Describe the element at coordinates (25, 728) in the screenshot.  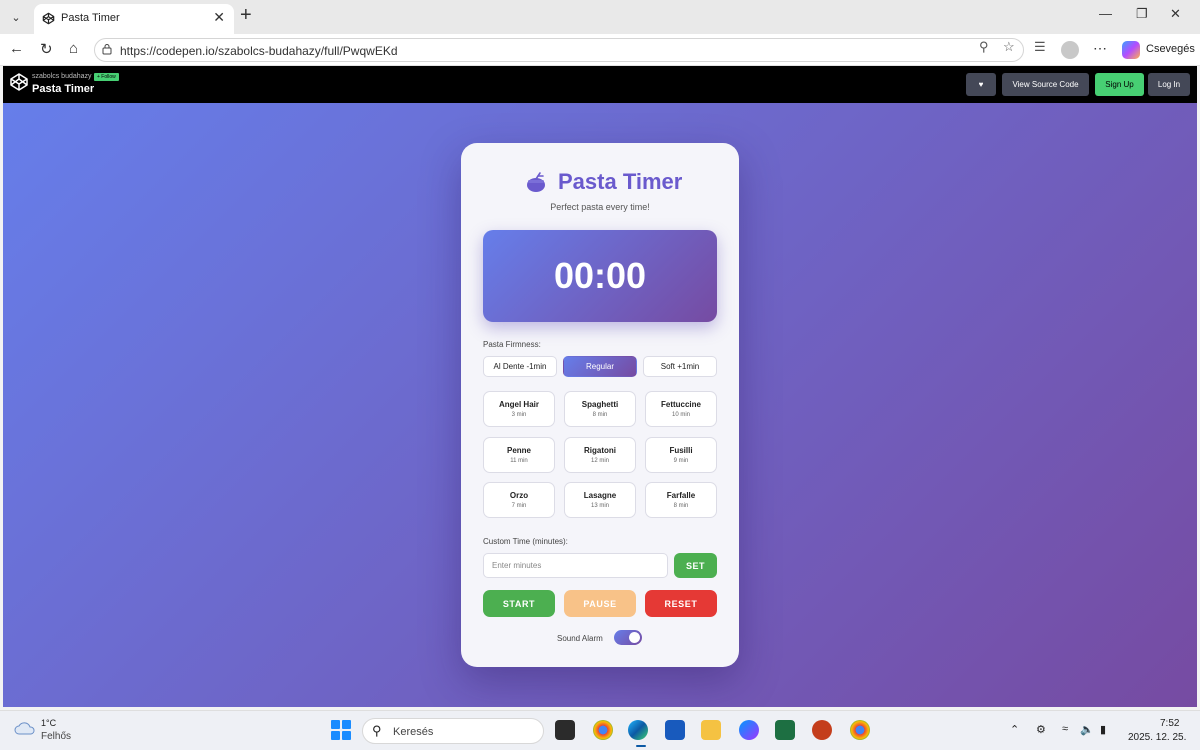
I see `cloud-icon` at that location.